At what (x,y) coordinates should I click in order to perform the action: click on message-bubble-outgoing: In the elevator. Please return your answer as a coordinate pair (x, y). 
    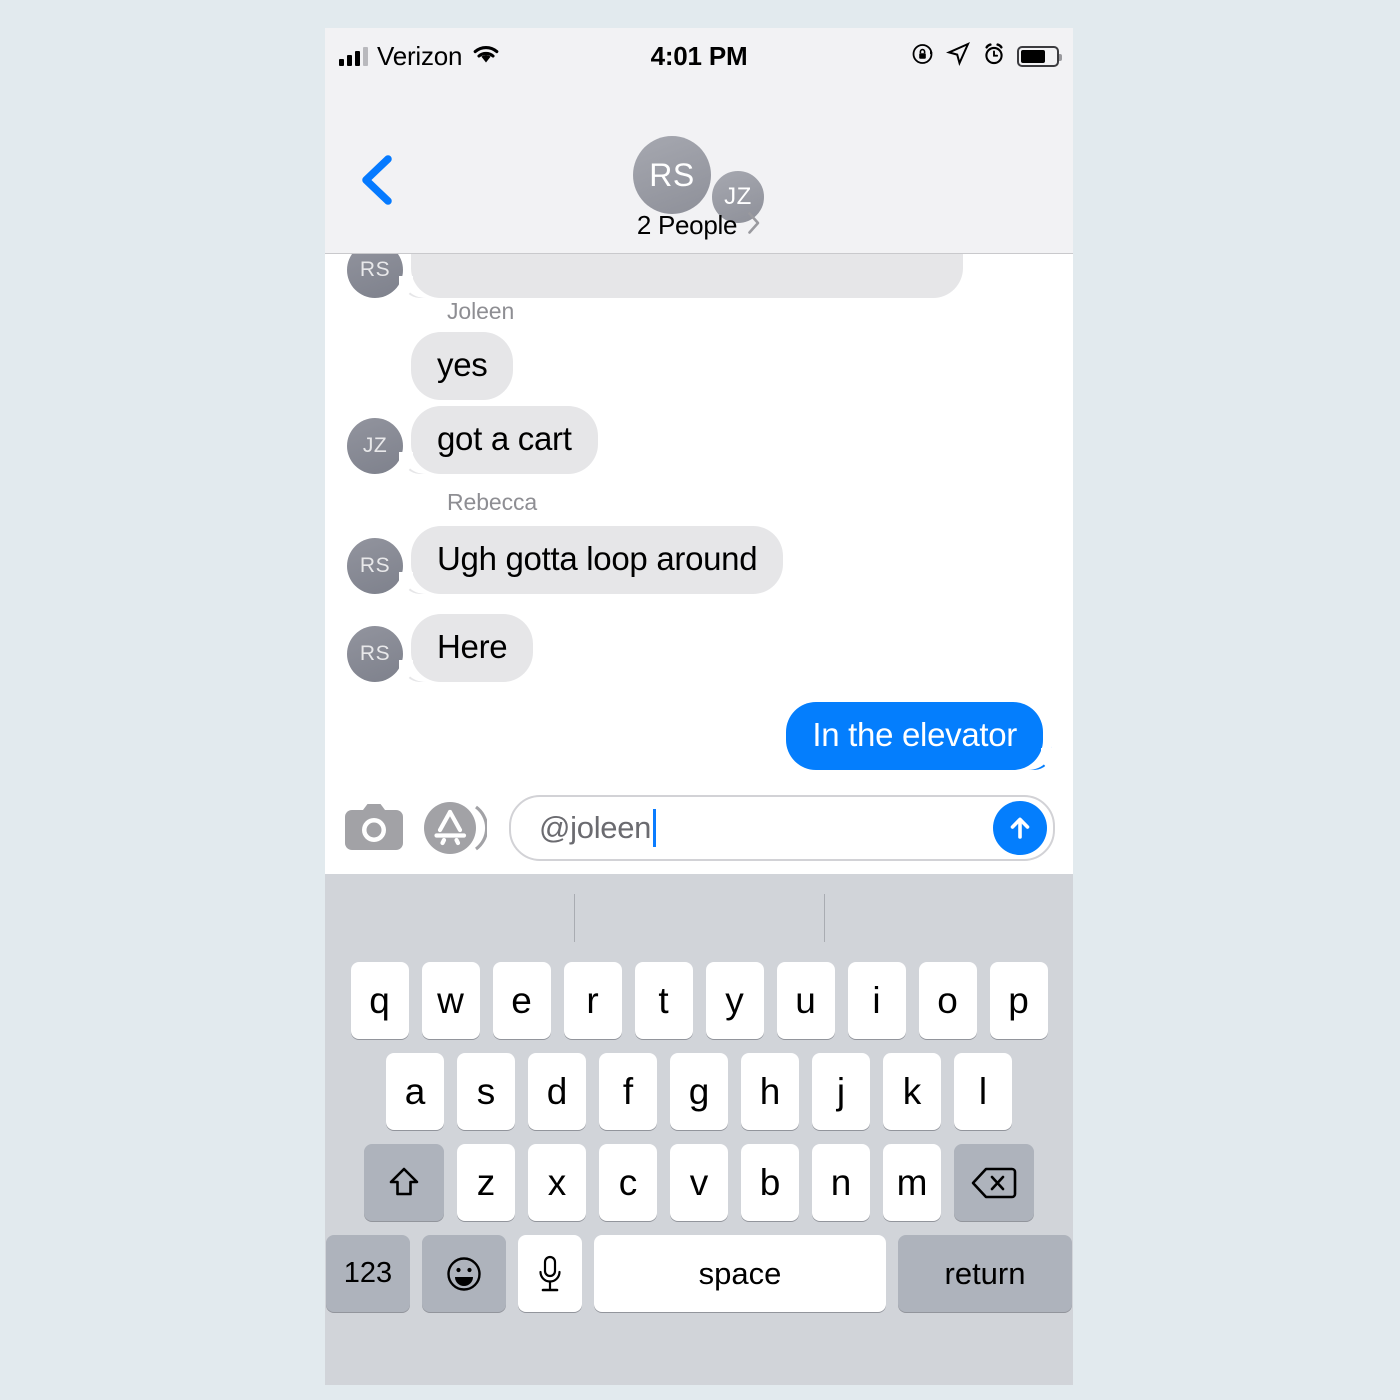
    Looking at the image, I should click on (920, 736).